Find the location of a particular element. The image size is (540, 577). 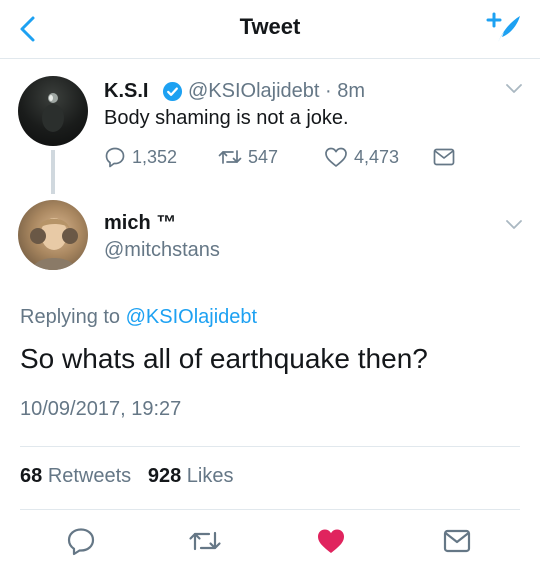

thread-connector-line is located at coordinates (53, 172).